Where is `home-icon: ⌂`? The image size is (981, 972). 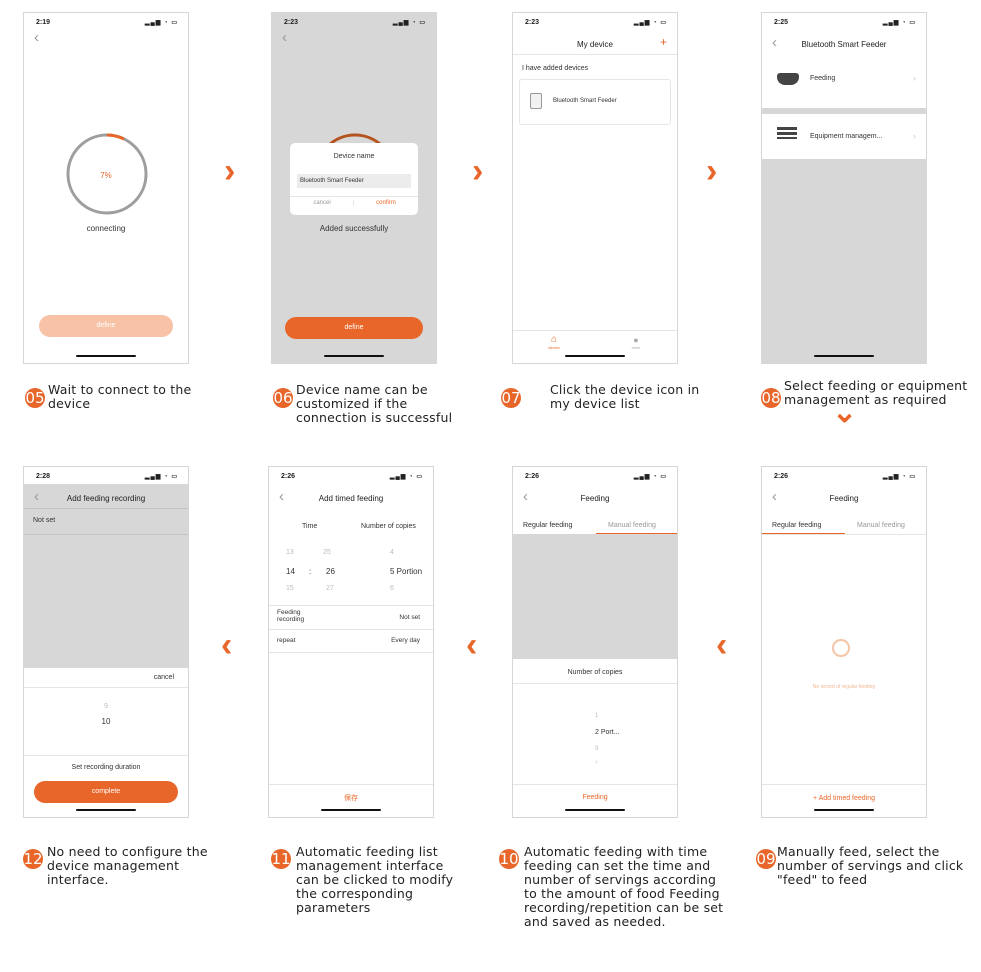 home-icon: ⌂ is located at coordinates (554, 339).